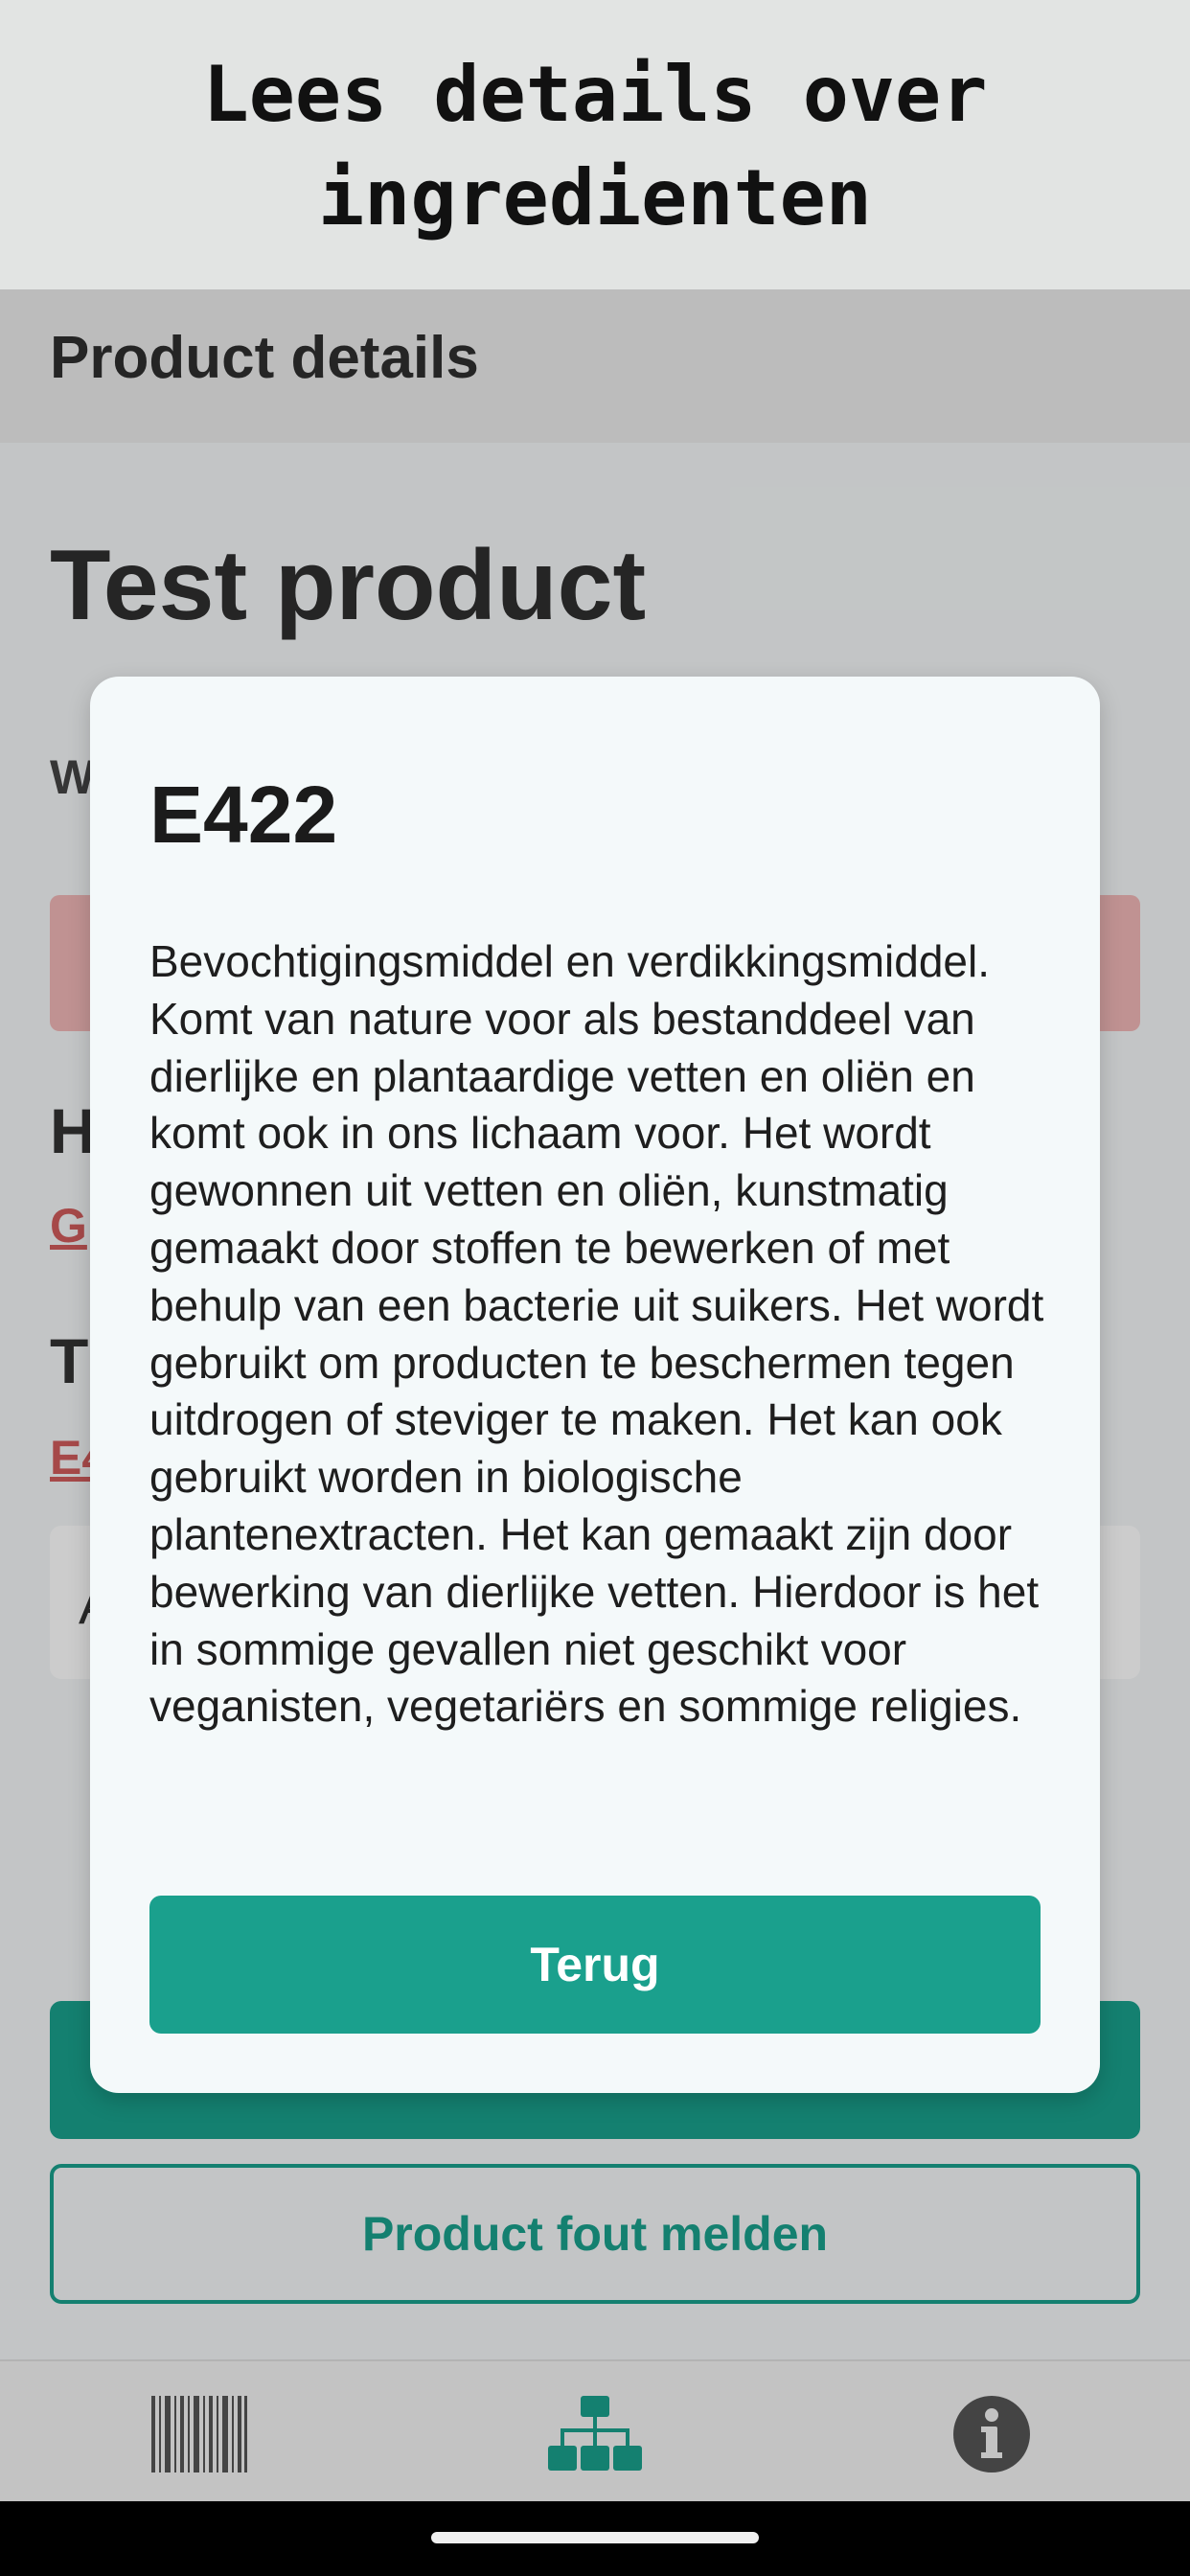 The width and height of the screenshot is (1190, 2576). What do you see at coordinates (595, 144) in the screenshot?
I see `caption-banner: Lees details over ingredienten` at bounding box center [595, 144].